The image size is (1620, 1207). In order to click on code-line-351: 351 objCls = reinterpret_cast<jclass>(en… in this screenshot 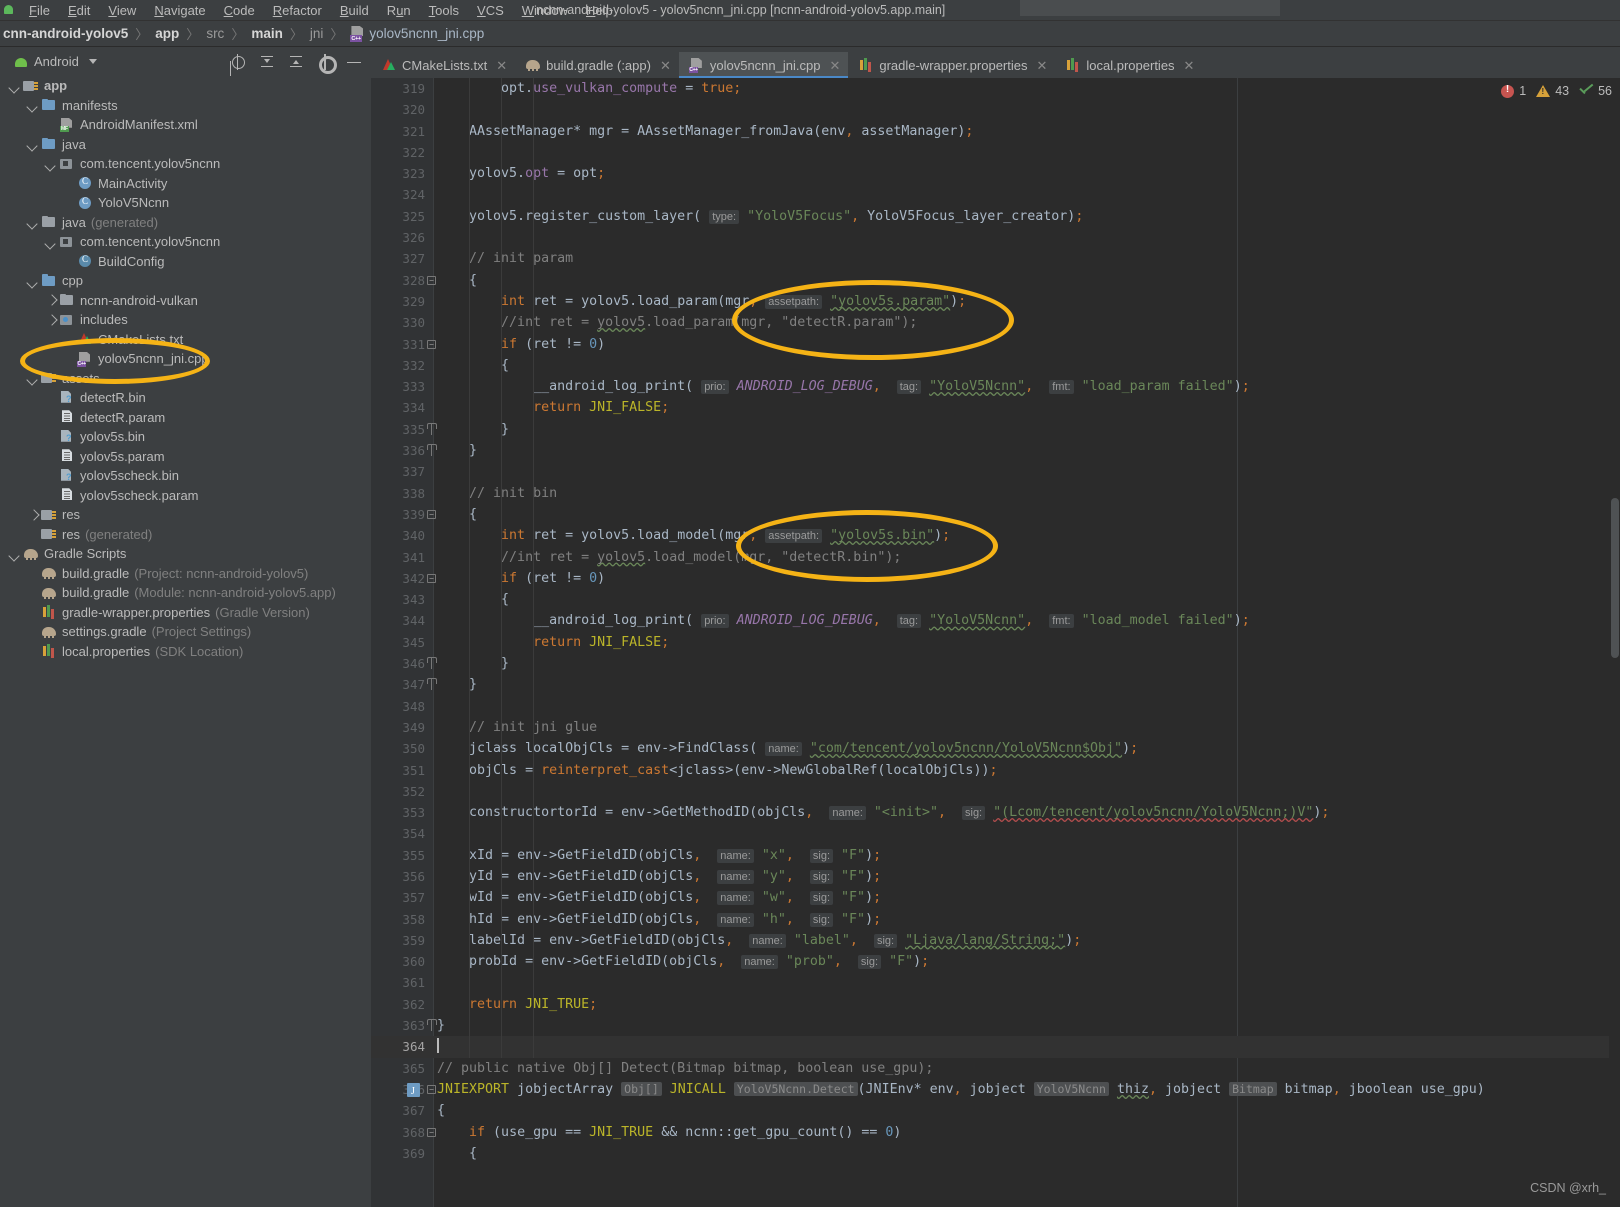, I will do `click(995, 770)`.